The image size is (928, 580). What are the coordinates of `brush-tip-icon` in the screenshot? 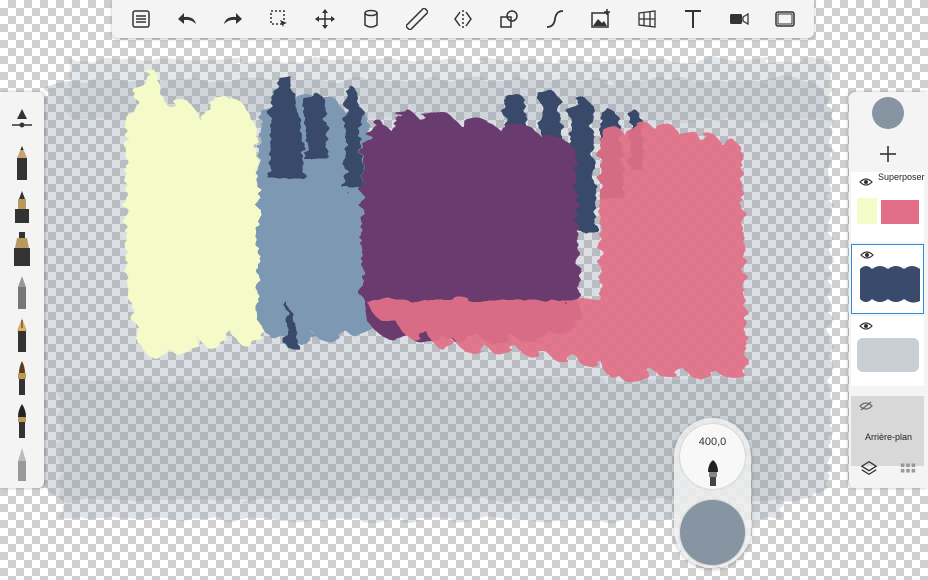 It's located at (713, 473).